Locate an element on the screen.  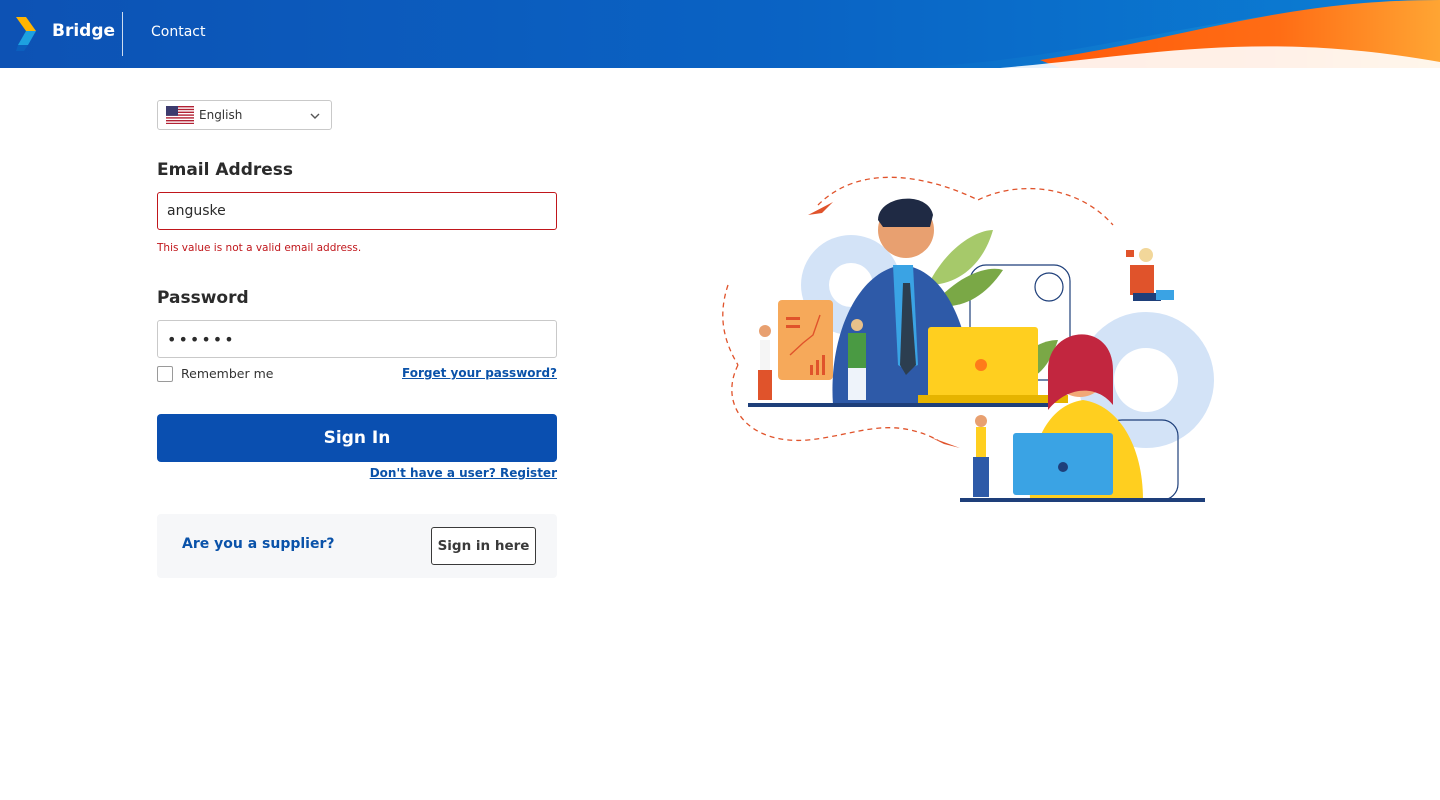
remember-me-checkbox is located at coordinates (165, 374).